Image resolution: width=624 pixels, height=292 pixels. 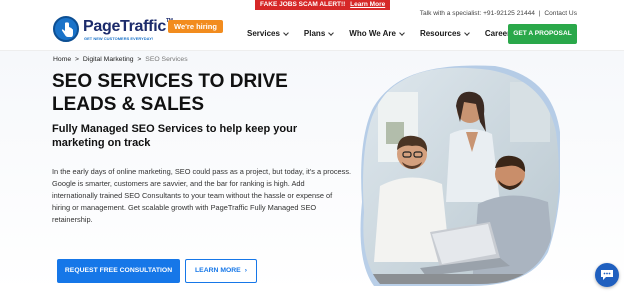 I want to click on scam-alert-text: FAKE JOBS SCAM ALERT!!, so click(x=303, y=4).